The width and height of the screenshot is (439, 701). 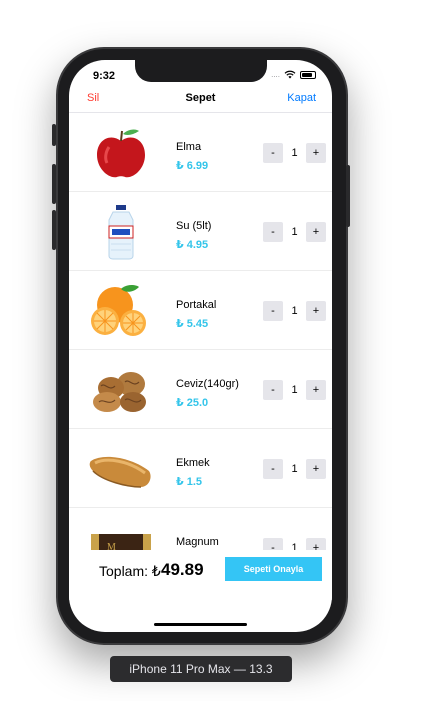 I want to click on walnut-icon, so click(x=119, y=392).